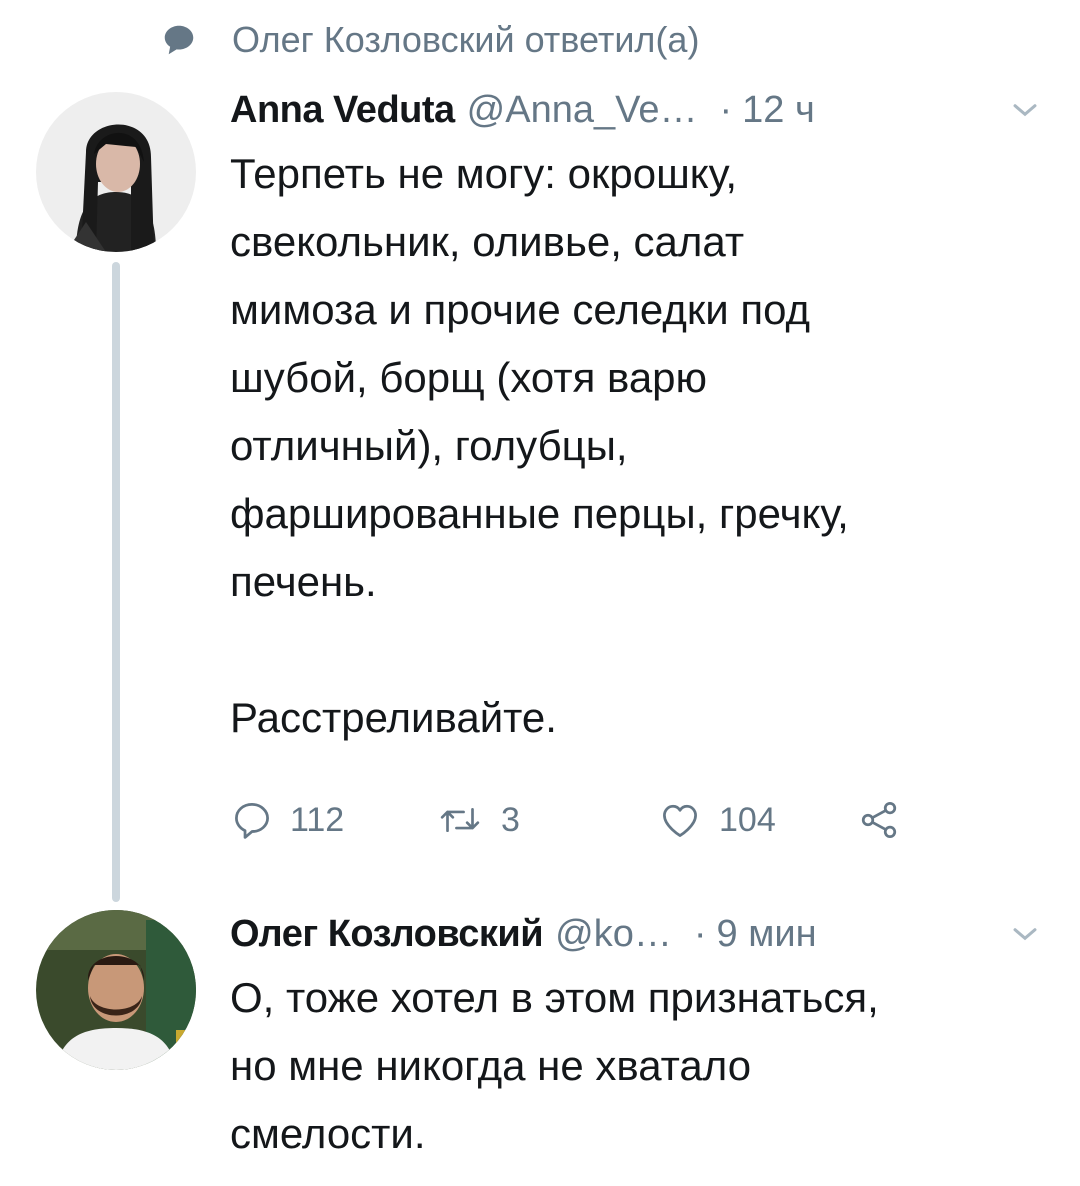  What do you see at coordinates (484, 173) in the screenshot?
I see `tweet-line: Терпеть не могу: окрошку,` at bounding box center [484, 173].